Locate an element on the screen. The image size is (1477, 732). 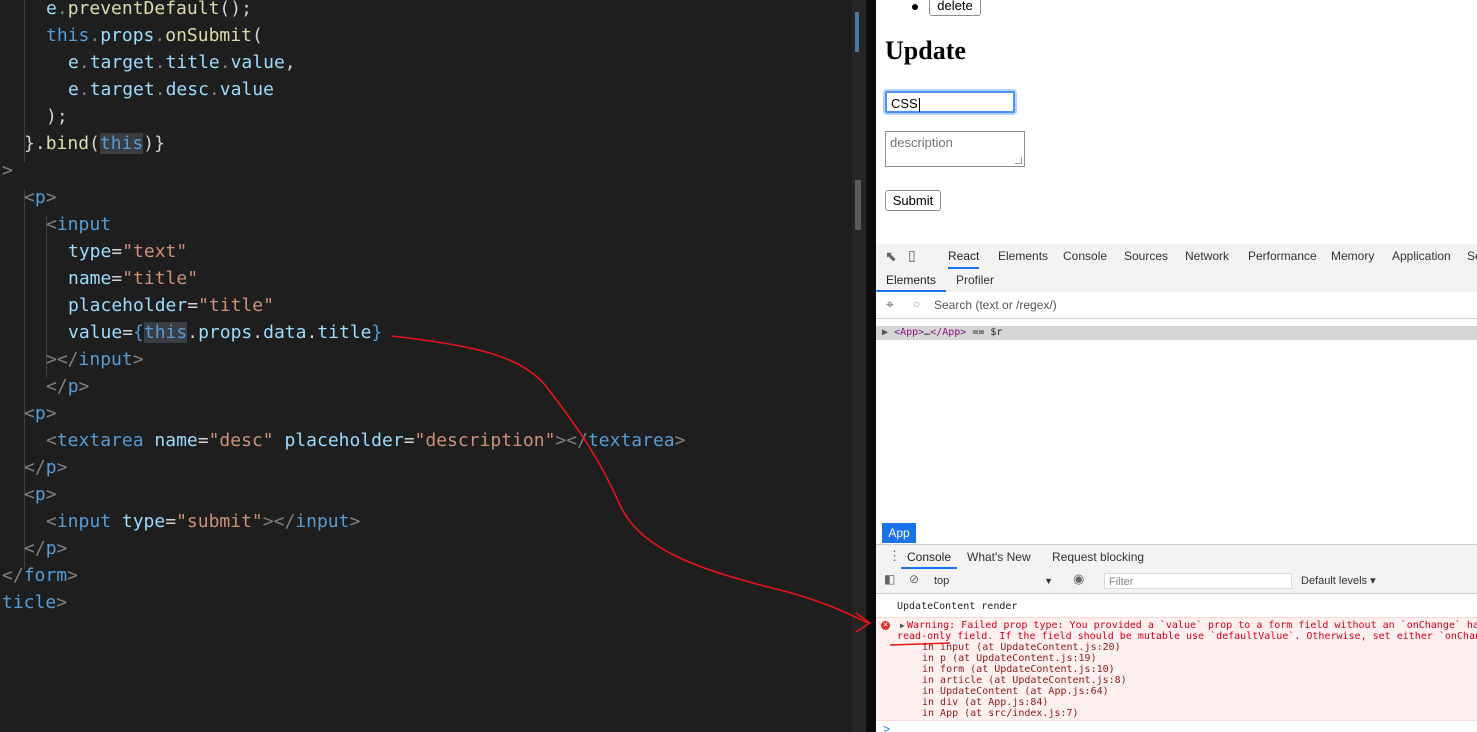
drawer-tab-console: Console is located at coordinates (929, 557).